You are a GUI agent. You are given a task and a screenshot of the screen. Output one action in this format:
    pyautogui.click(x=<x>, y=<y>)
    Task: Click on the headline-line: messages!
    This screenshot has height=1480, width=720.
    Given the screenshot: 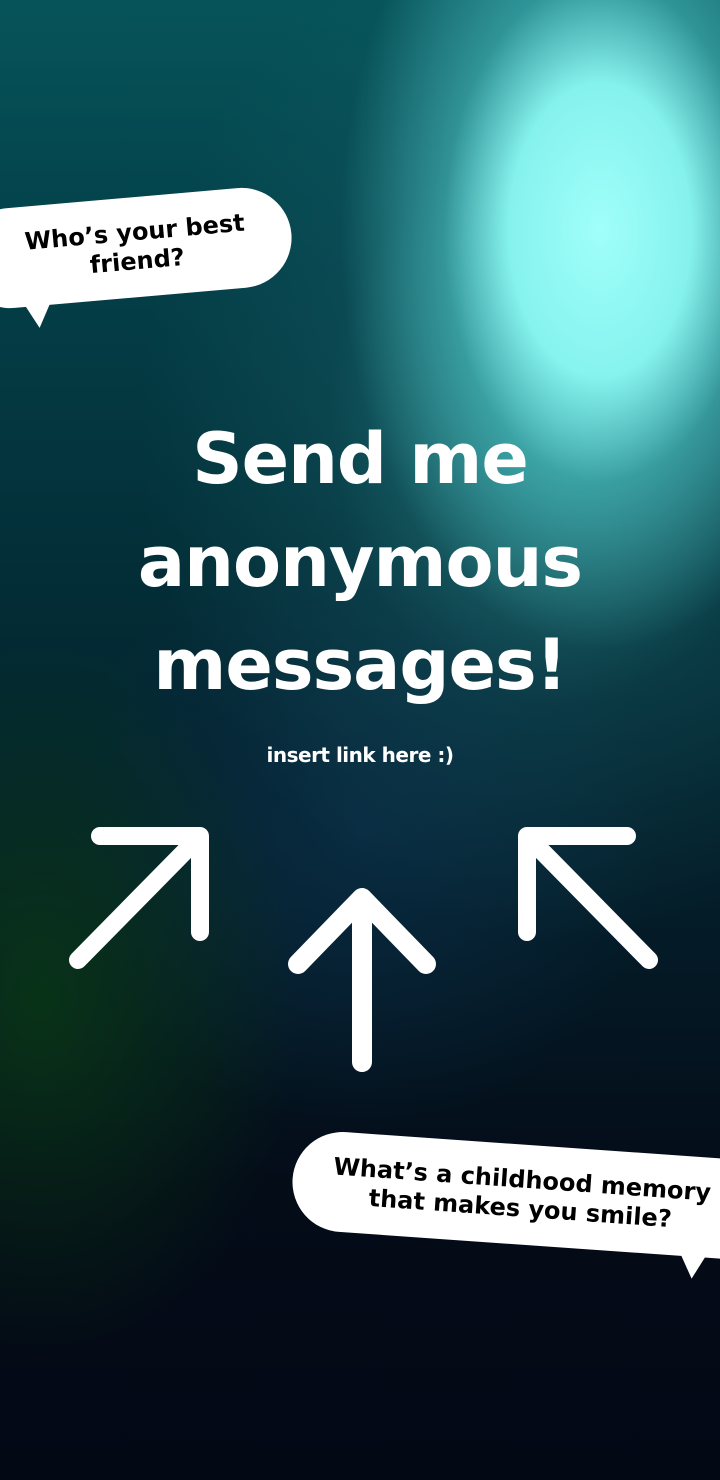 What is the action you would take?
    pyautogui.click(x=360, y=665)
    